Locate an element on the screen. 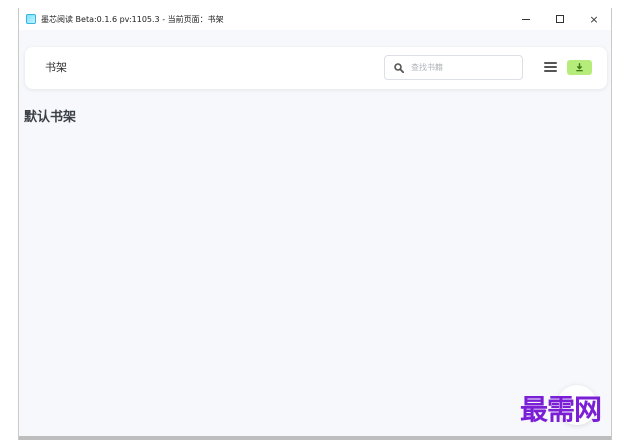 This screenshot has height=440, width=632. search-box is located at coordinates (453, 67).